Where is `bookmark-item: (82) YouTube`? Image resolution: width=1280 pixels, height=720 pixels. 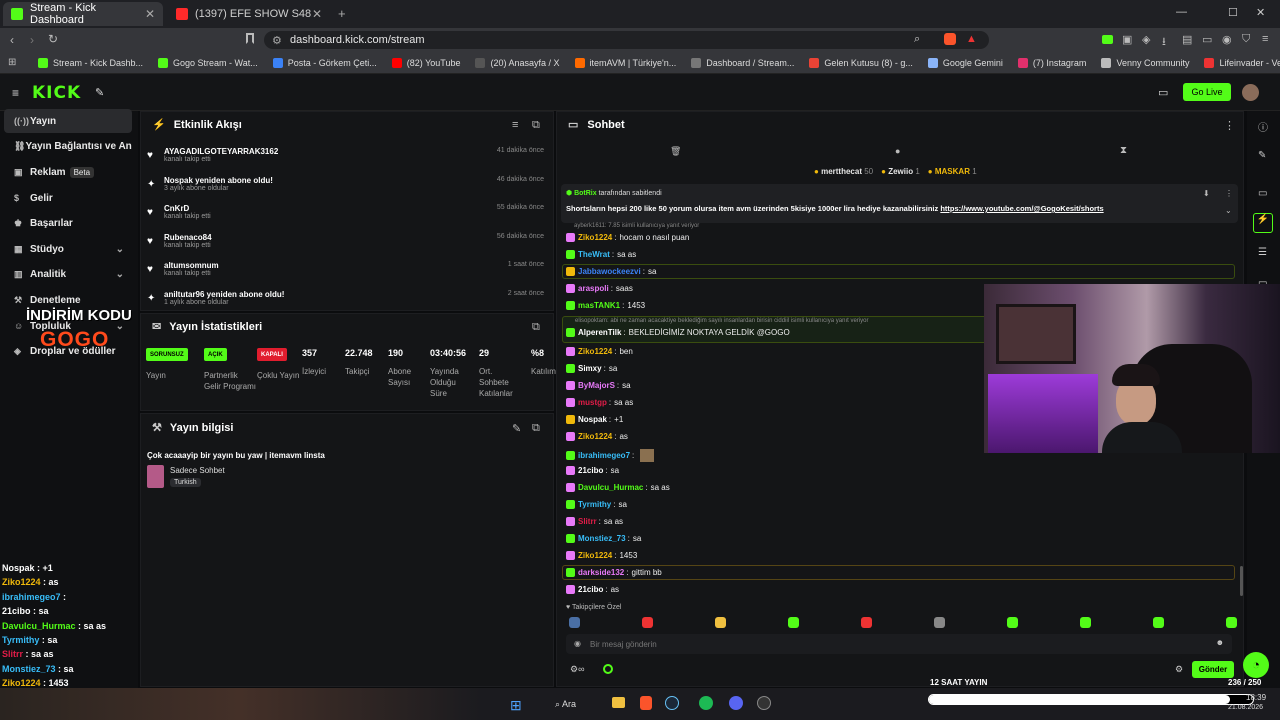
bookmark-item: (82) YouTube is located at coordinates (425, 62).